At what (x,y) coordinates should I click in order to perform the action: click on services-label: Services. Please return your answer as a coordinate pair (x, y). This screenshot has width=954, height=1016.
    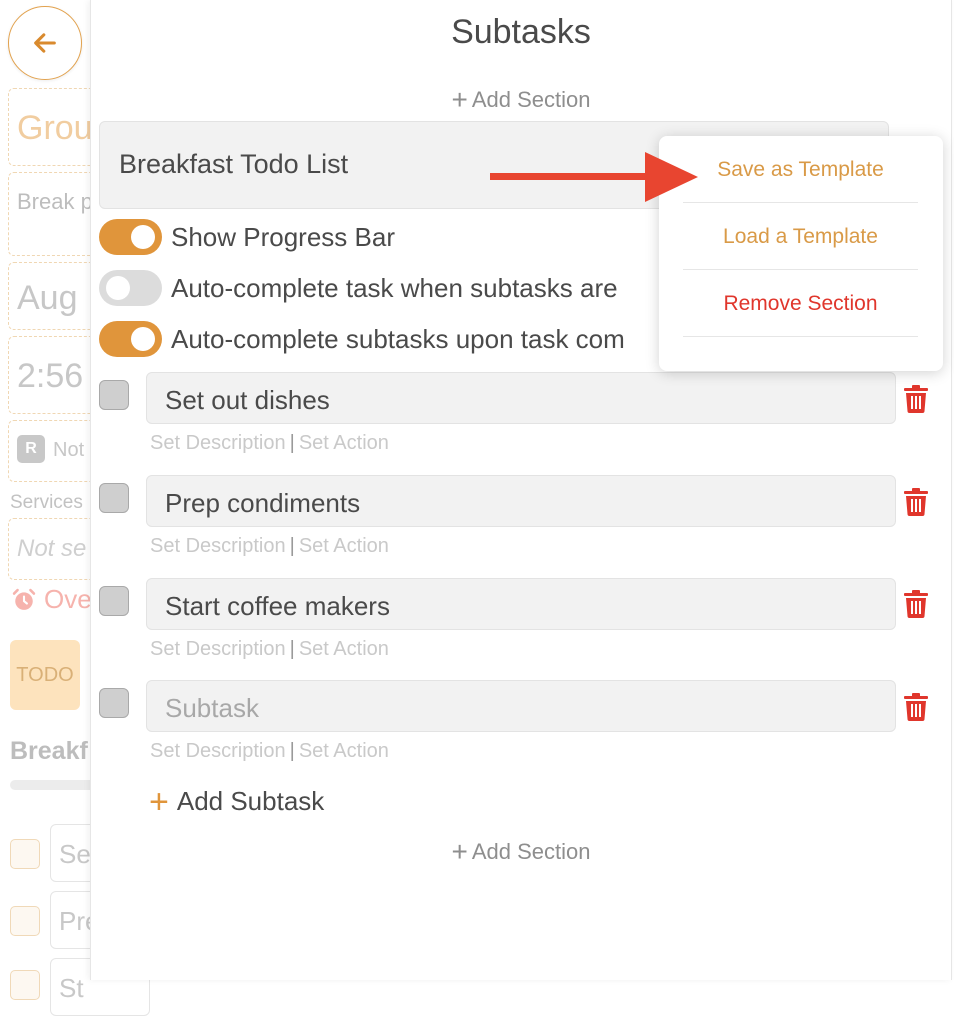
    Looking at the image, I should click on (46, 502).